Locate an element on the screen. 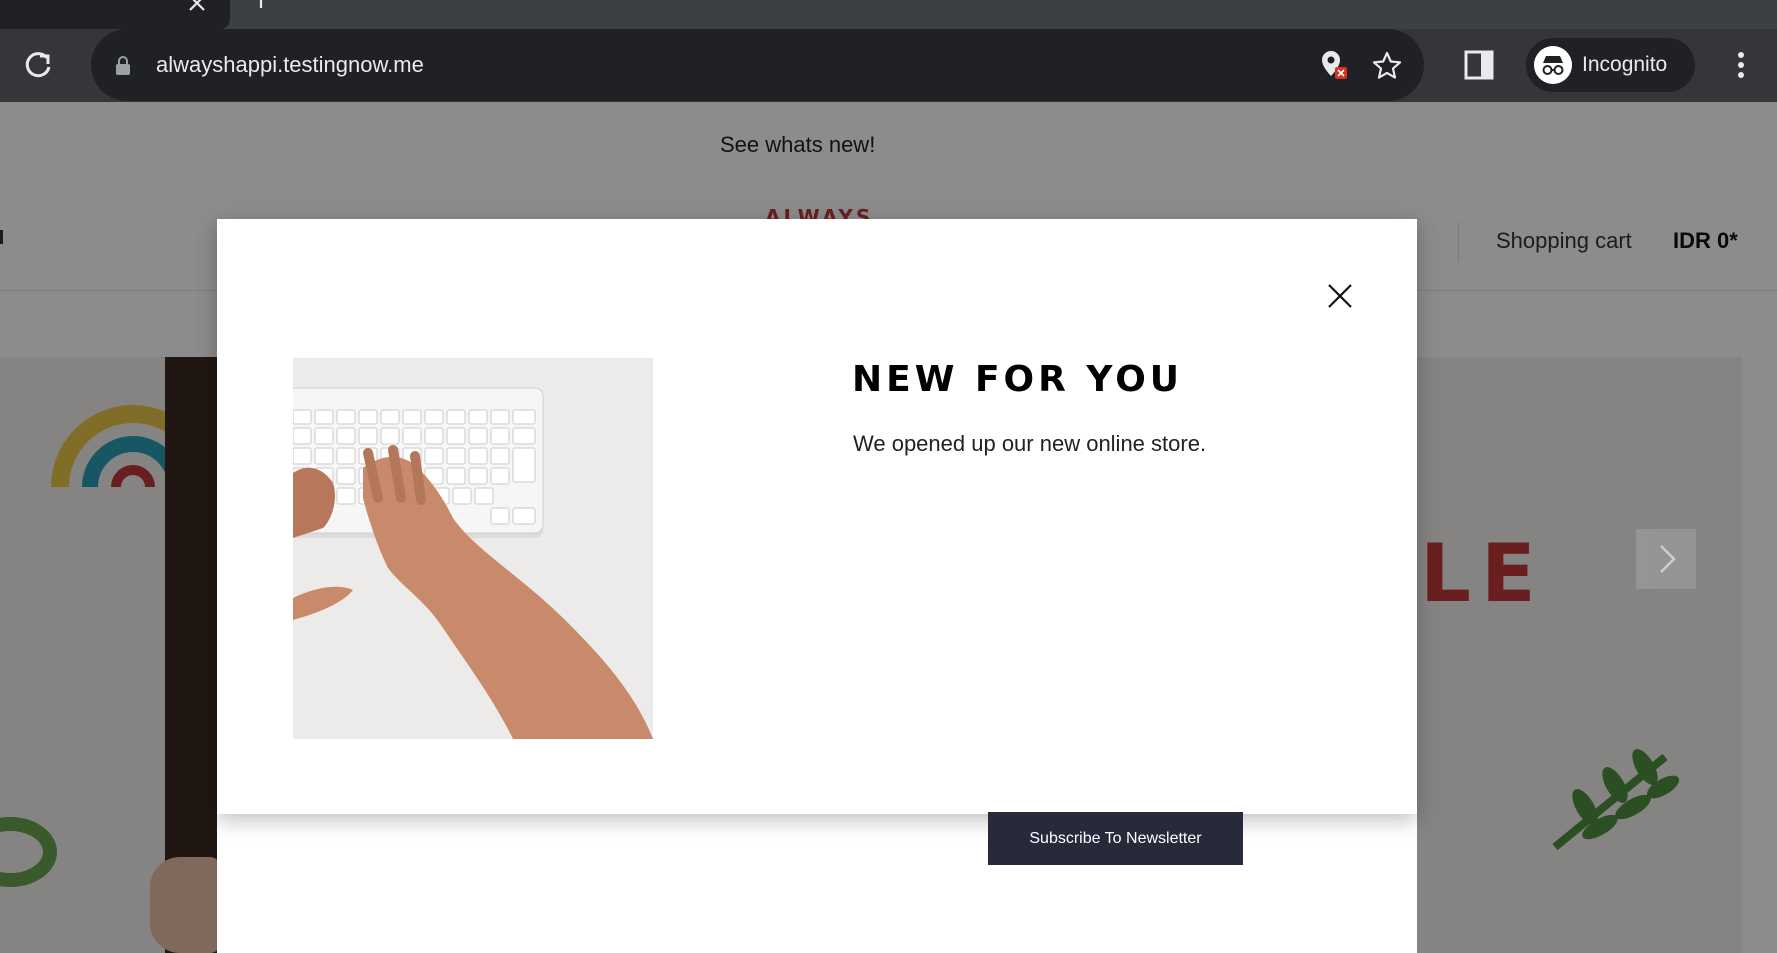 Image resolution: width=1777 pixels, height=953 pixels. bookmark-star-icon is located at coordinates (1387, 65).